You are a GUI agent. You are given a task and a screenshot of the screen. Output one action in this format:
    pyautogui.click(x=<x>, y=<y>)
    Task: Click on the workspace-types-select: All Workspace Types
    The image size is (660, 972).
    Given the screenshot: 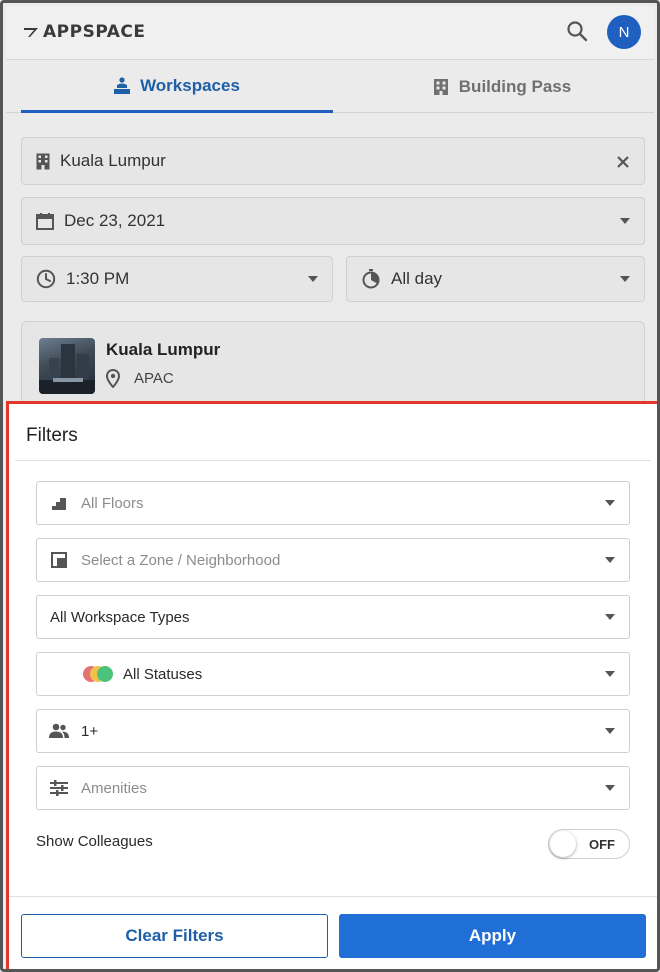 What is the action you would take?
    pyautogui.click(x=333, y=617)
    